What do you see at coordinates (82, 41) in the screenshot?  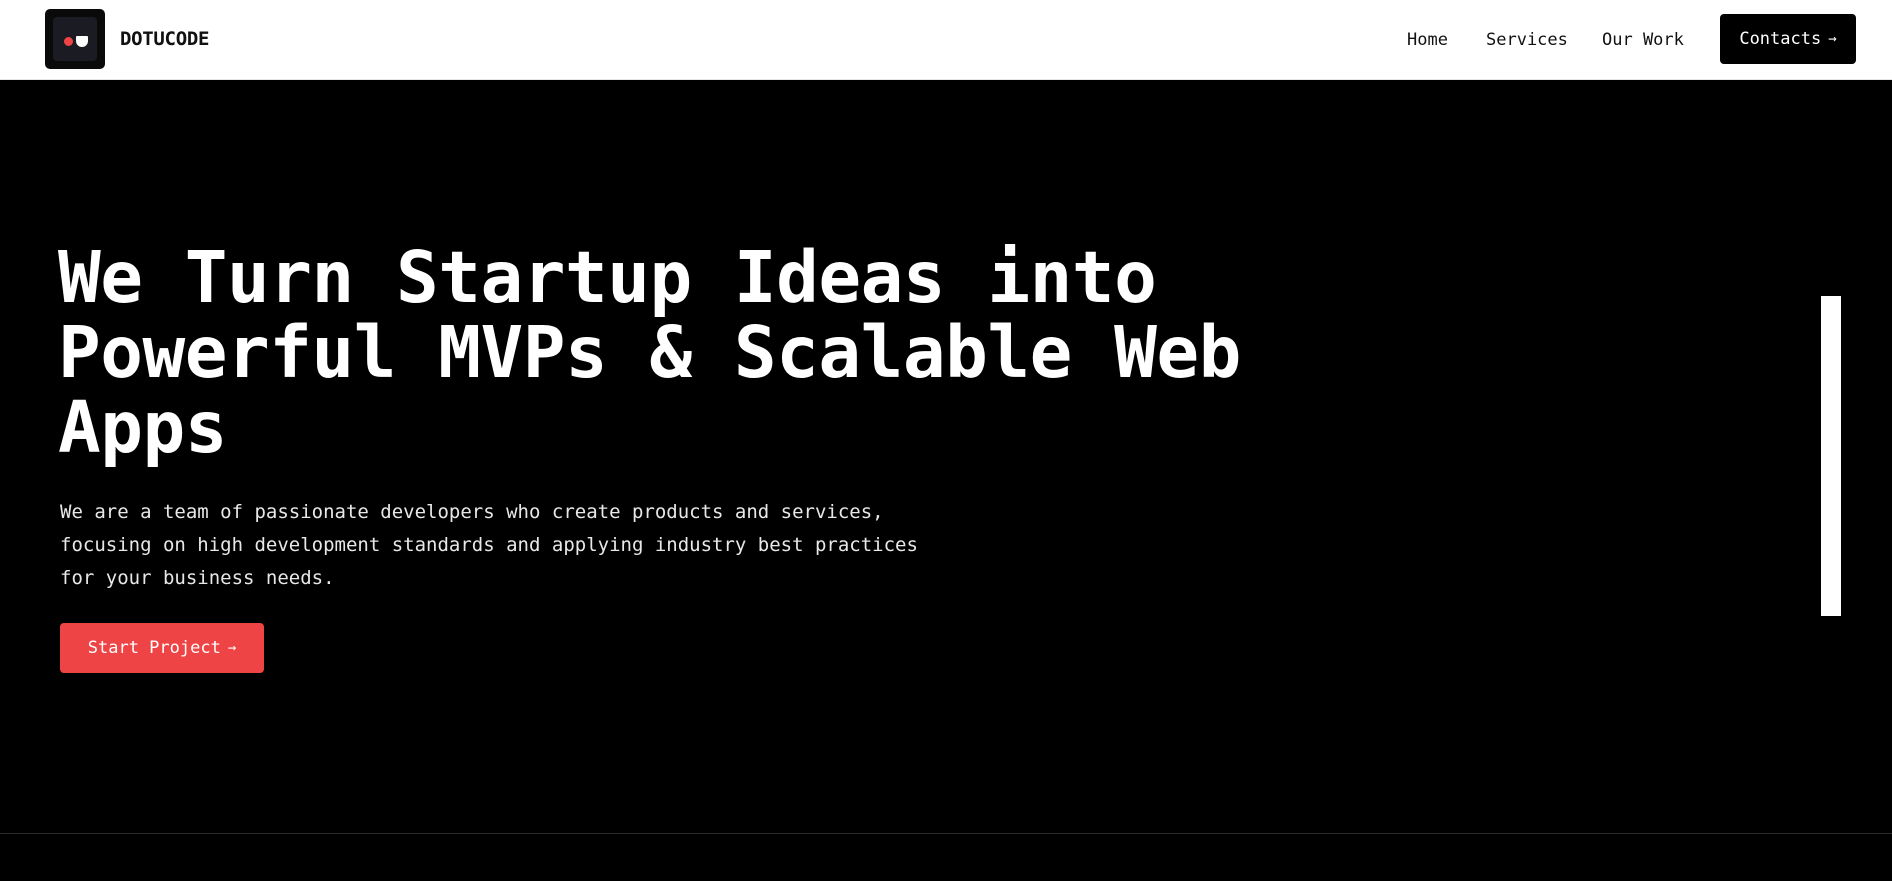 I see `logo-cup-icon` at bounding box center [82, 41].